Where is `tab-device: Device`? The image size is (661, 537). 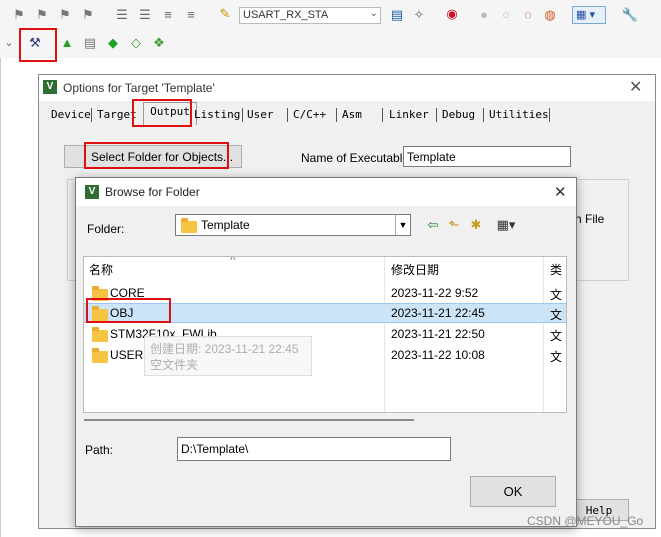 tab-device: Device is located at coordinates (71, 115).